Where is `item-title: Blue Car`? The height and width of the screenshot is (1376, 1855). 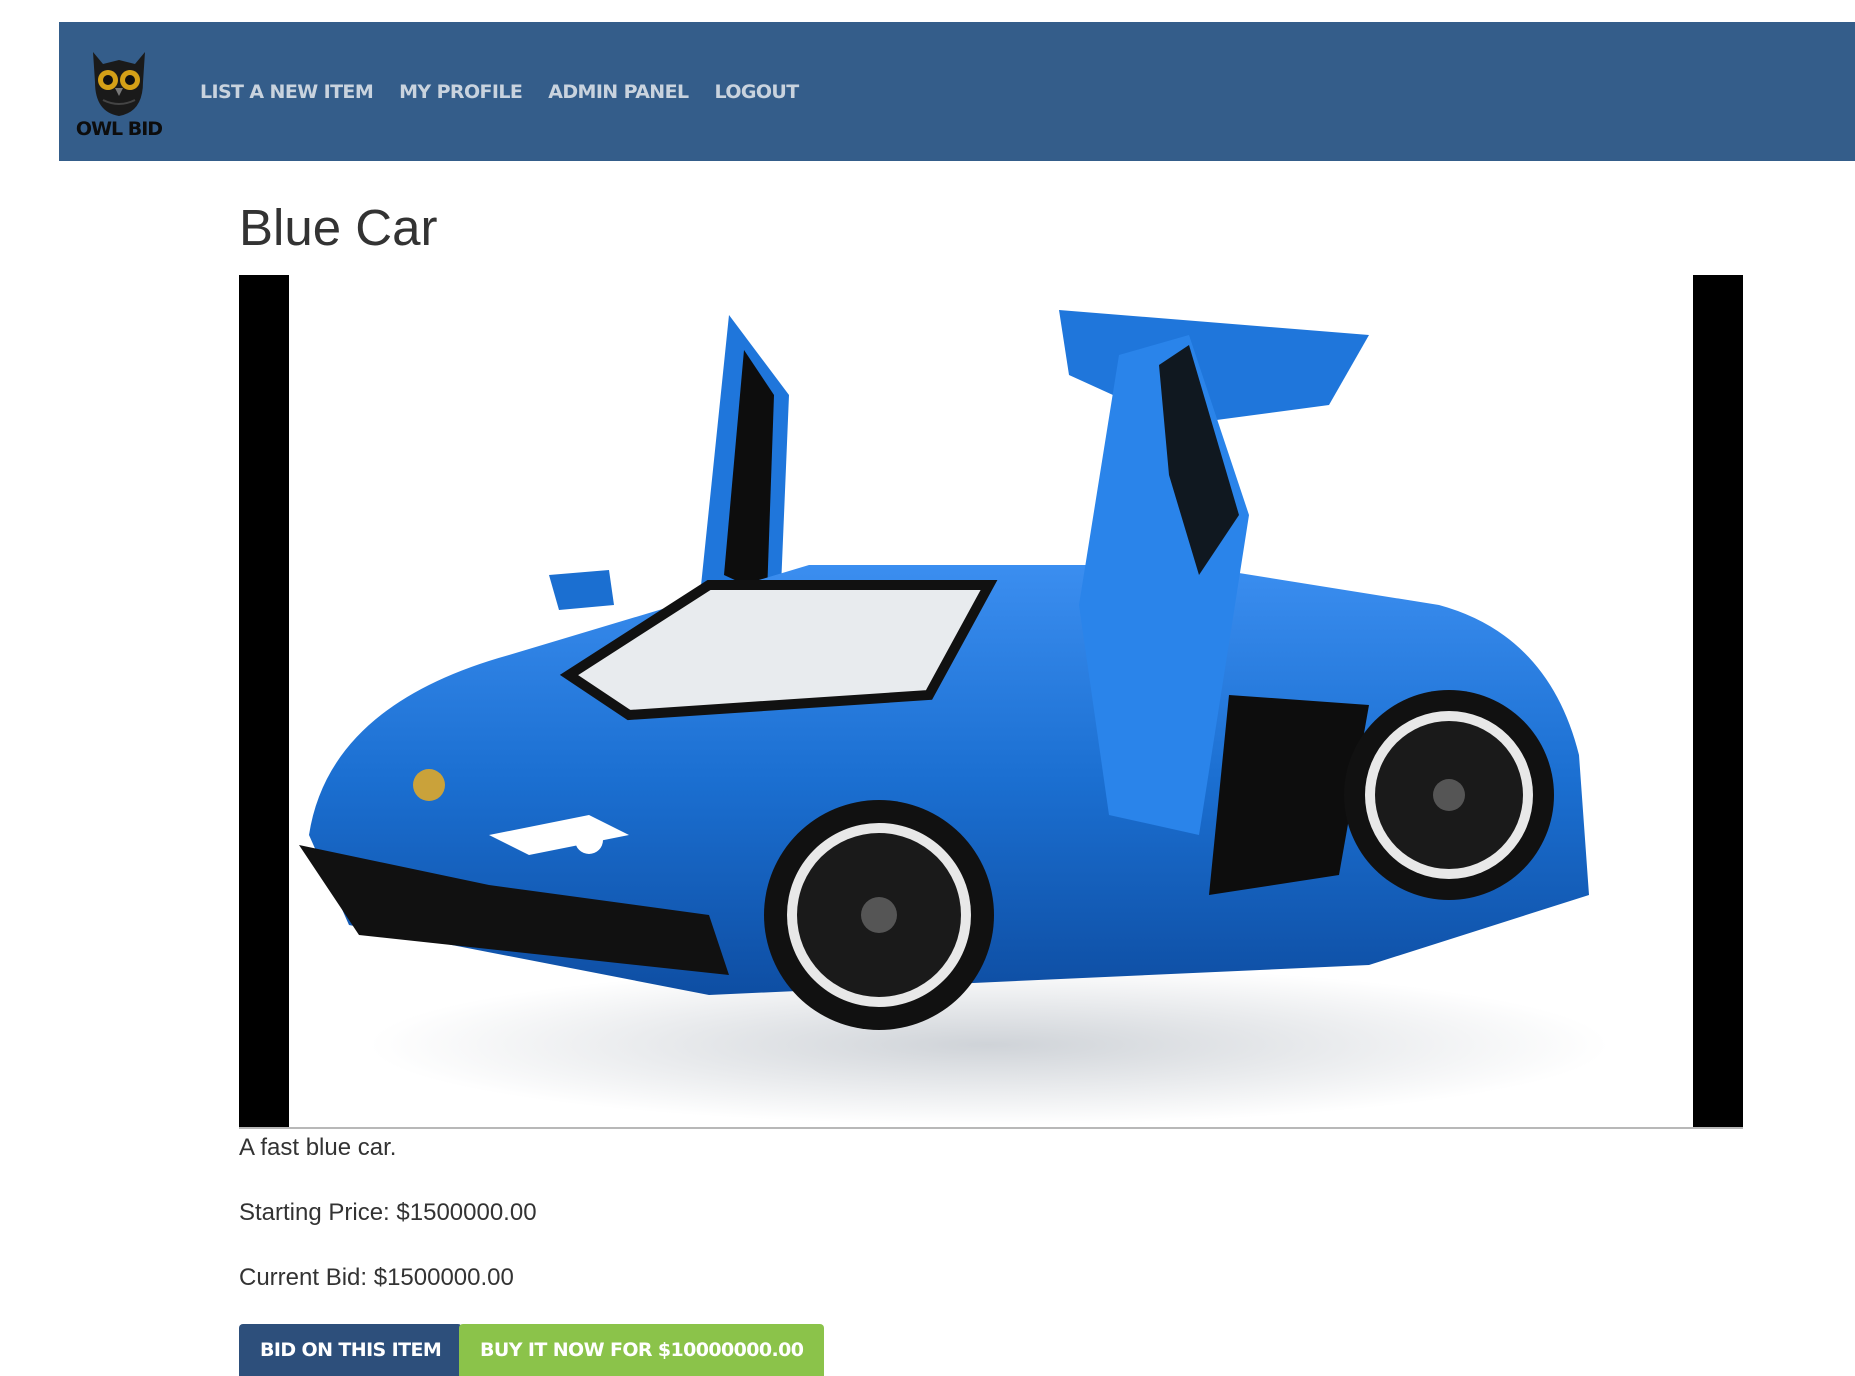 item-title: Blue Car is located at coordinates (338, 227).